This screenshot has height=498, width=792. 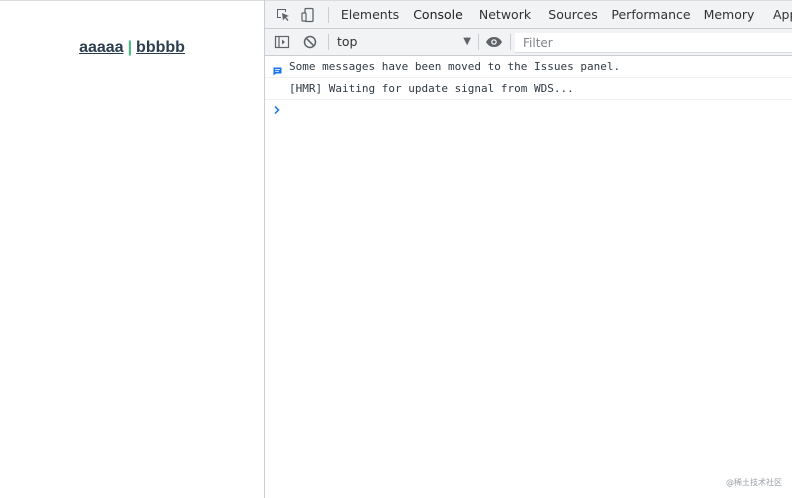 What do you see at coordinates (347, 41) in the screenshot?
I see `context-select-value: top` at bounding box center [347, 41].